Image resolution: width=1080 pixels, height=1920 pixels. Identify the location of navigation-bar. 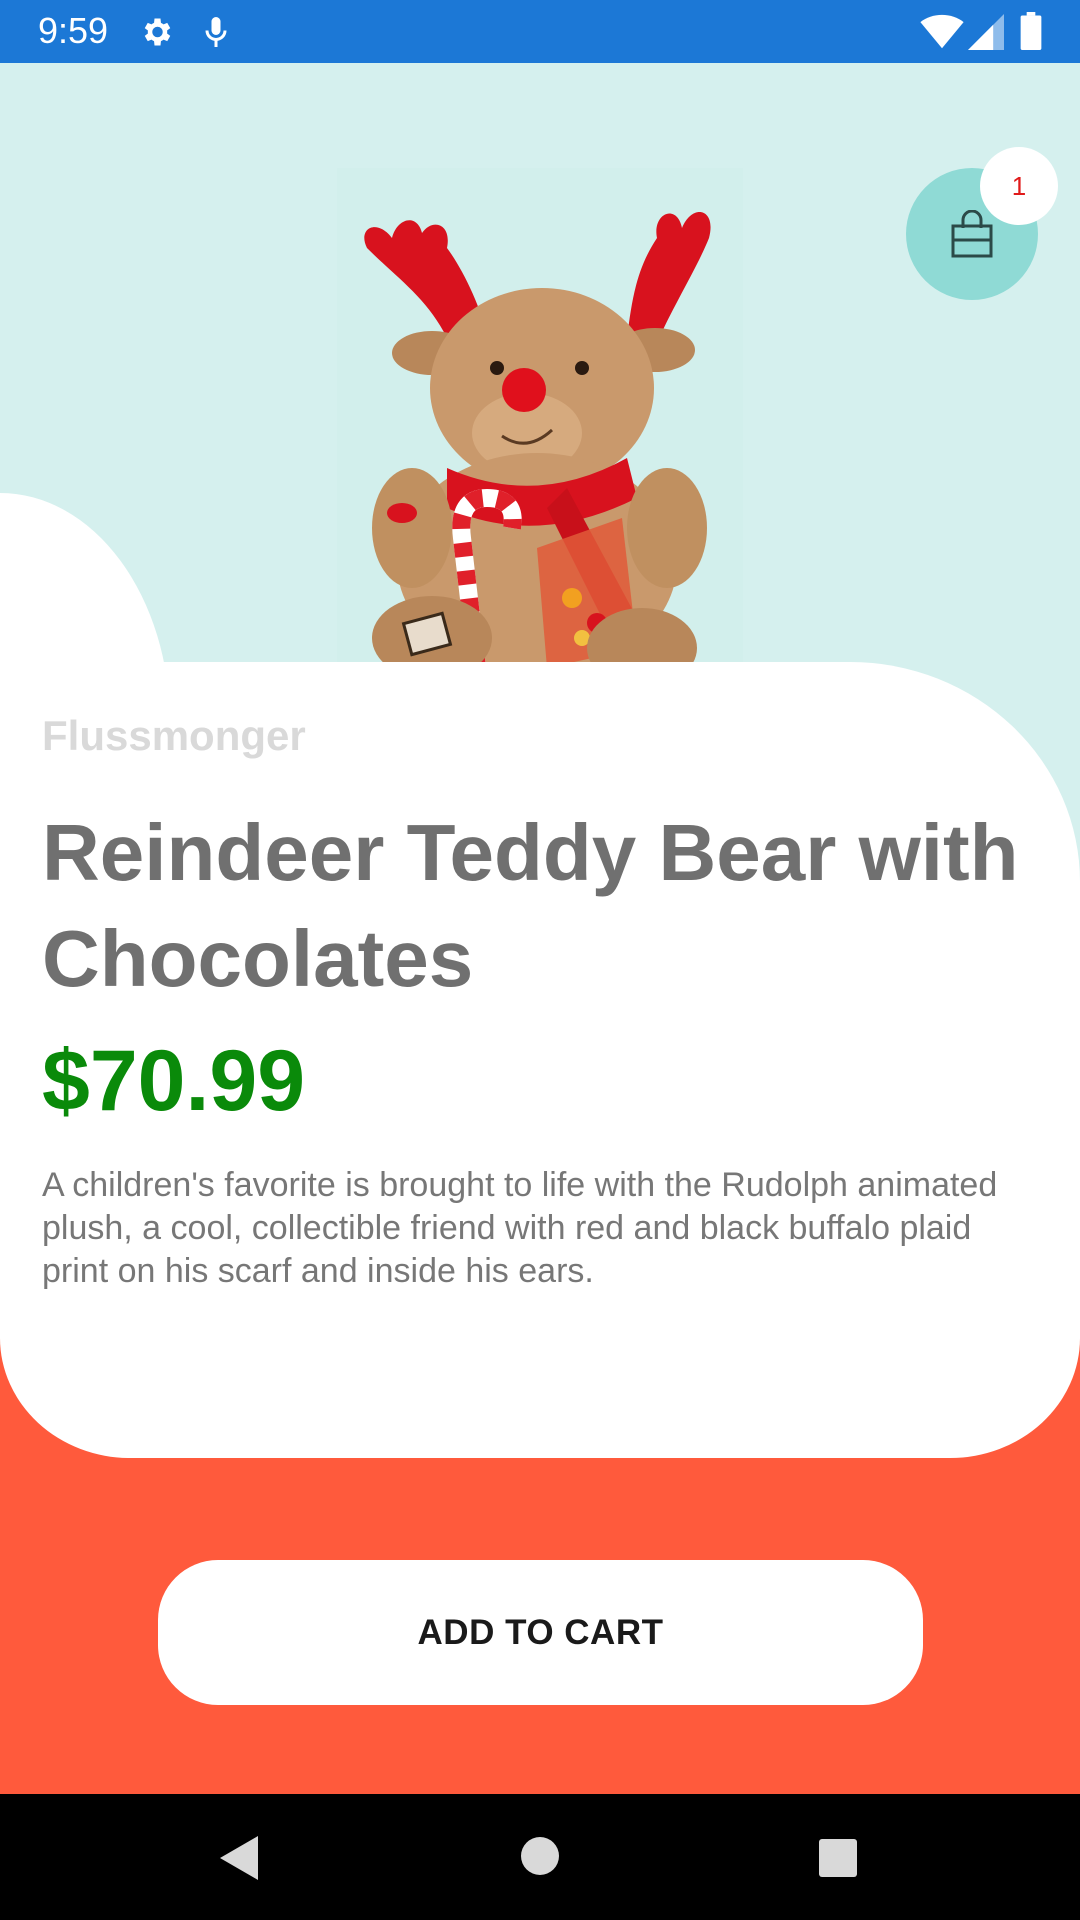
(540, 1857).